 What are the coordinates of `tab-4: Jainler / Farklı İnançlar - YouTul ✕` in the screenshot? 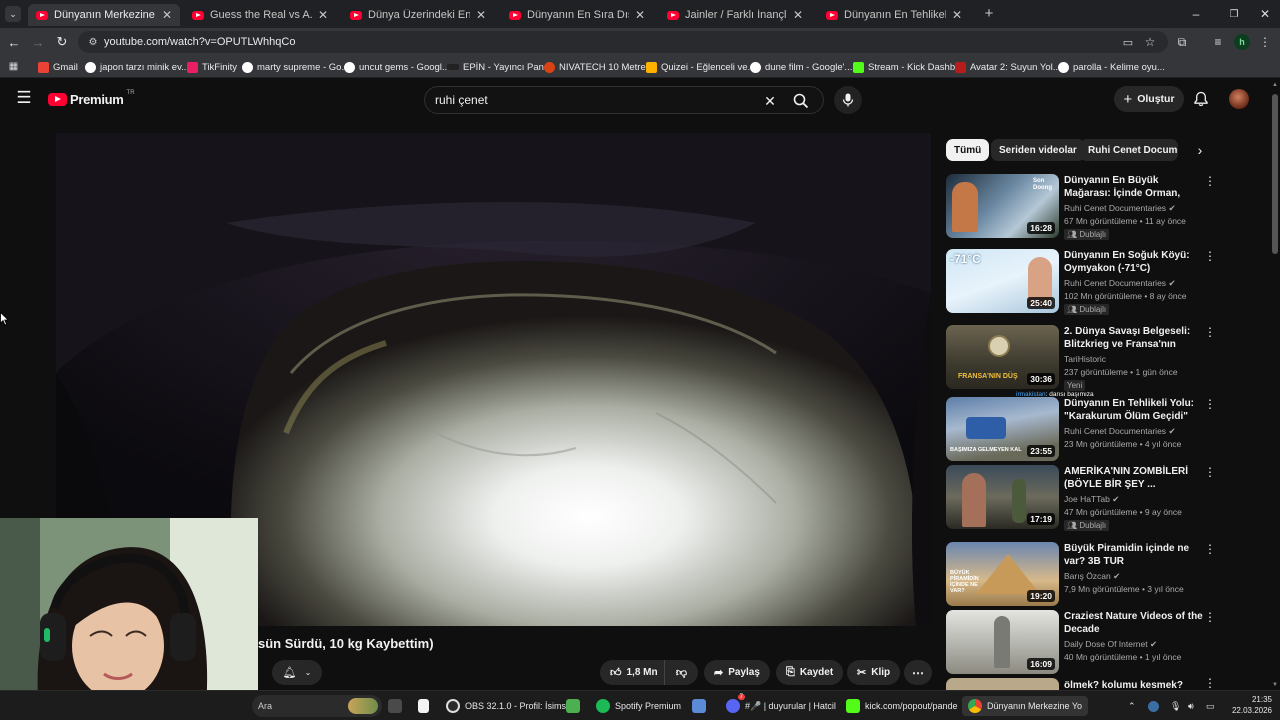 It's located at (735, 15).